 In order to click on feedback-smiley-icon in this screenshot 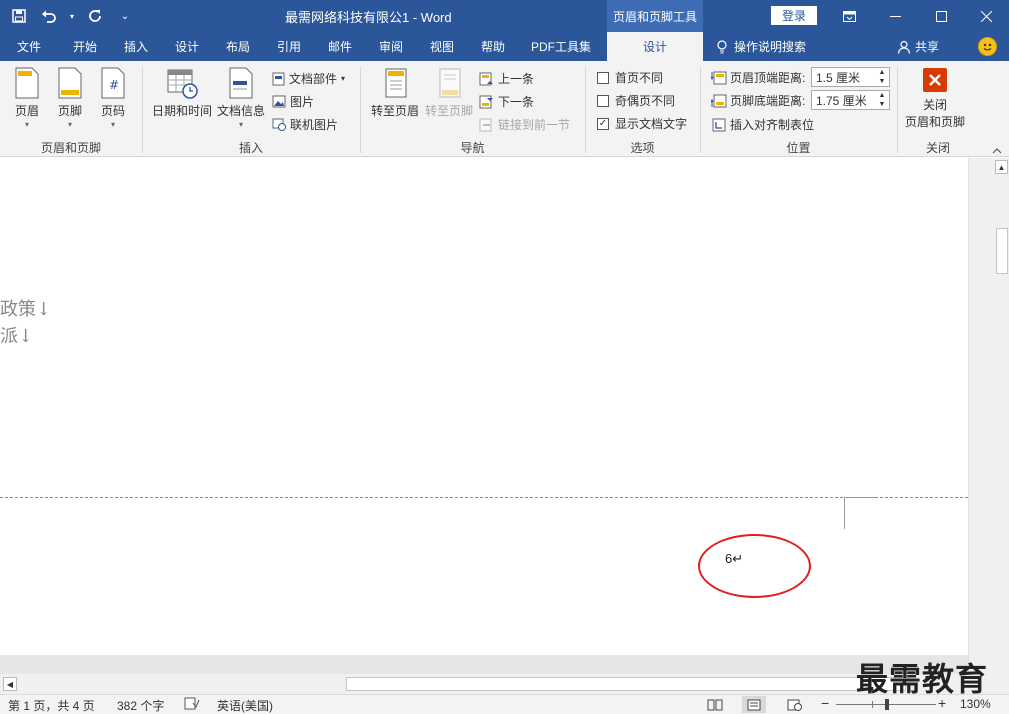, I will do `click(987, 46)`.